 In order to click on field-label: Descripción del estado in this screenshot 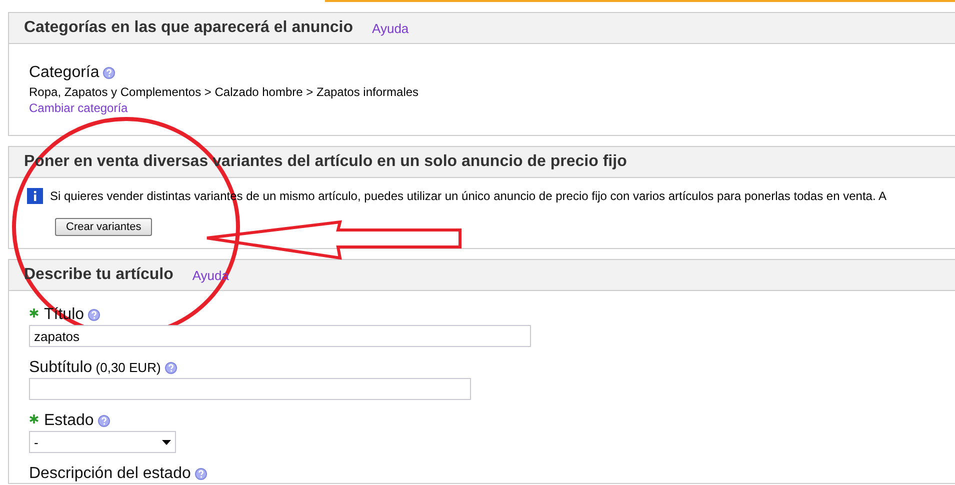, I will do `click(110, 473)`.